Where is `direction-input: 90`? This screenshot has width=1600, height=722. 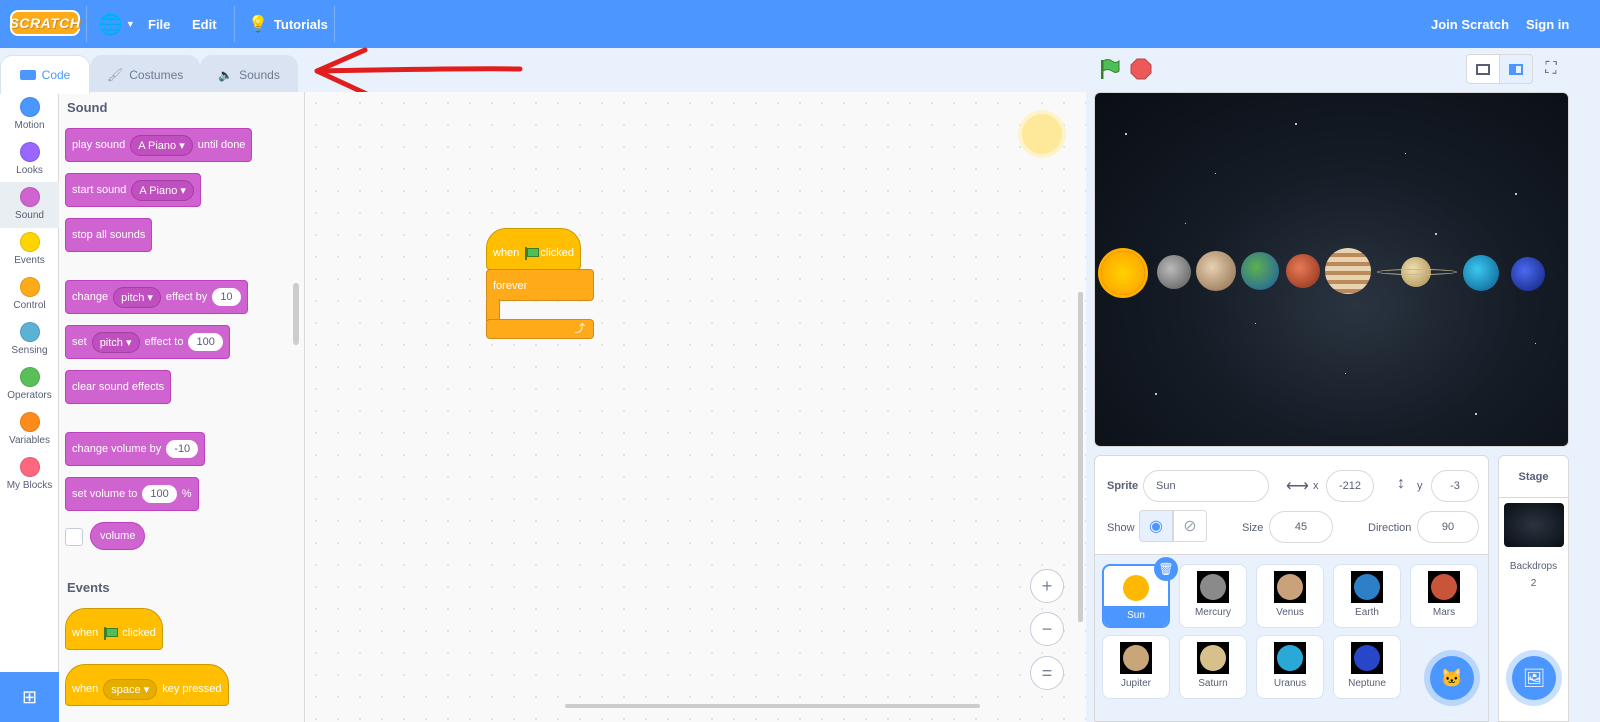
direction-input: 90 is located at coordinates (1448, 527).